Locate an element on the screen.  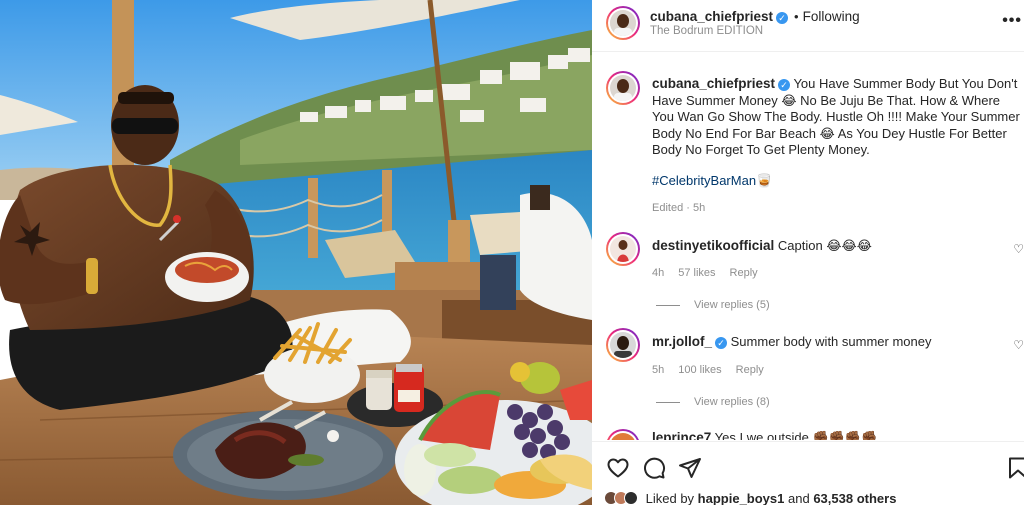
comment-avatar-mr-jollof is located at coordinates (623, 345).